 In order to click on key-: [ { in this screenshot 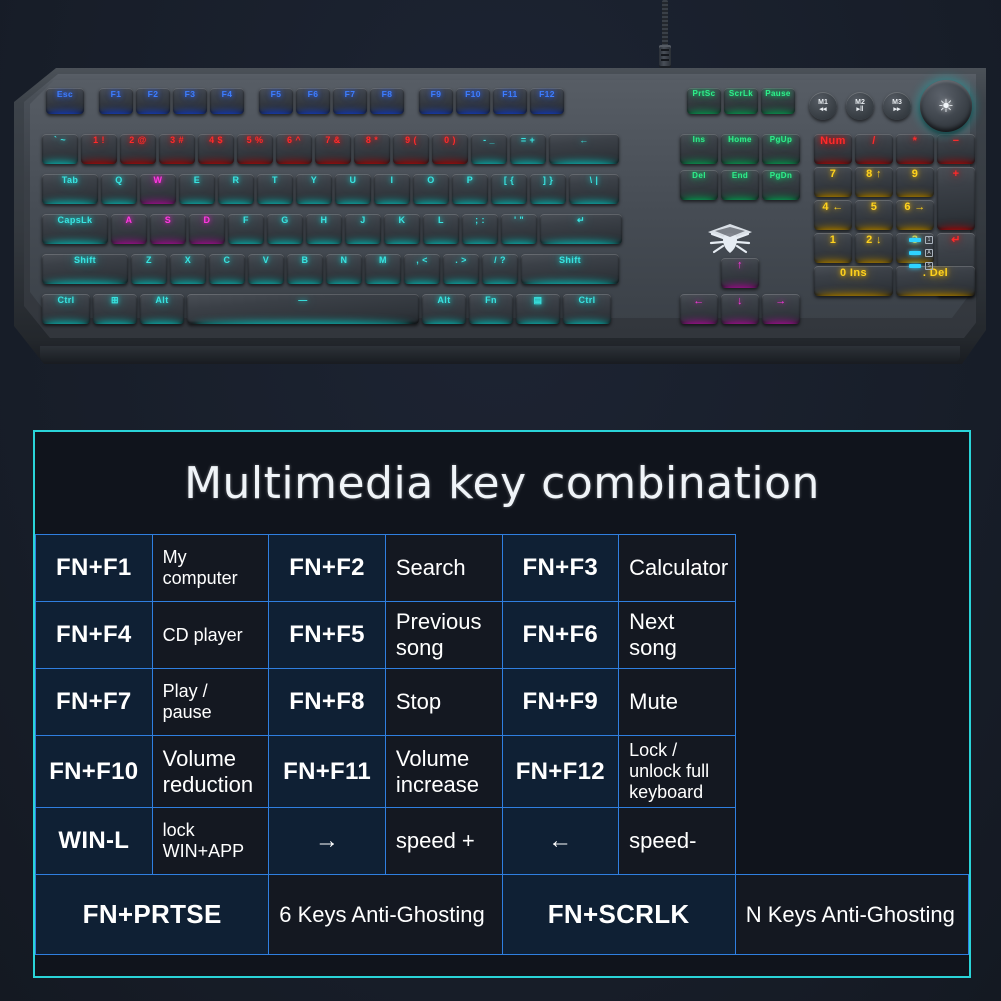, I will do `click(509, 189)`.